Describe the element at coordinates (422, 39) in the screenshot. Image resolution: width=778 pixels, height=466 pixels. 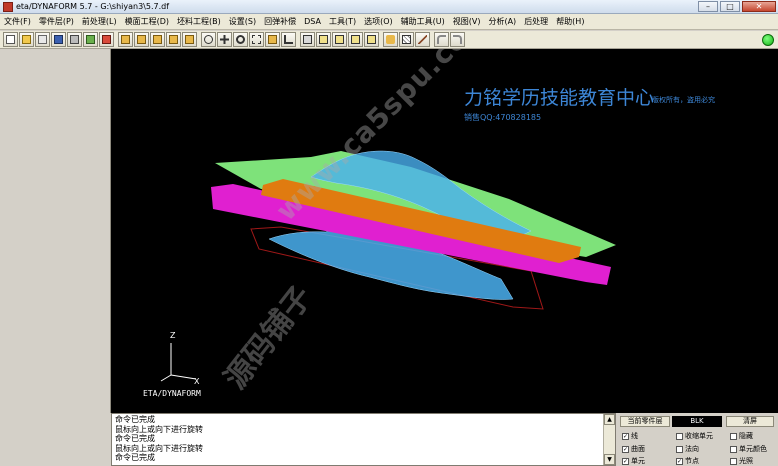
I see `pick-icon` at that location.